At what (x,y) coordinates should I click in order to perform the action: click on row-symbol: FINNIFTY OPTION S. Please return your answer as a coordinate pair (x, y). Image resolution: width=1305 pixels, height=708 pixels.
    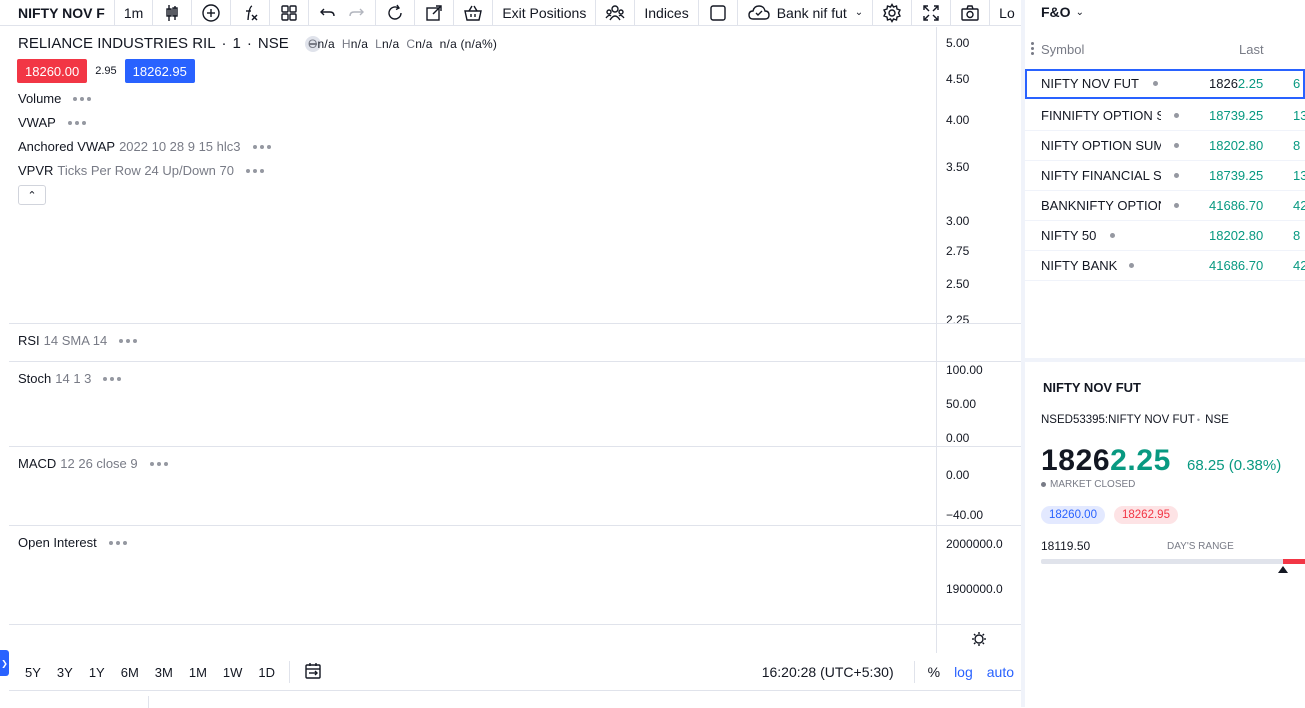
    Looking at the image, I should click on (1101, 115).